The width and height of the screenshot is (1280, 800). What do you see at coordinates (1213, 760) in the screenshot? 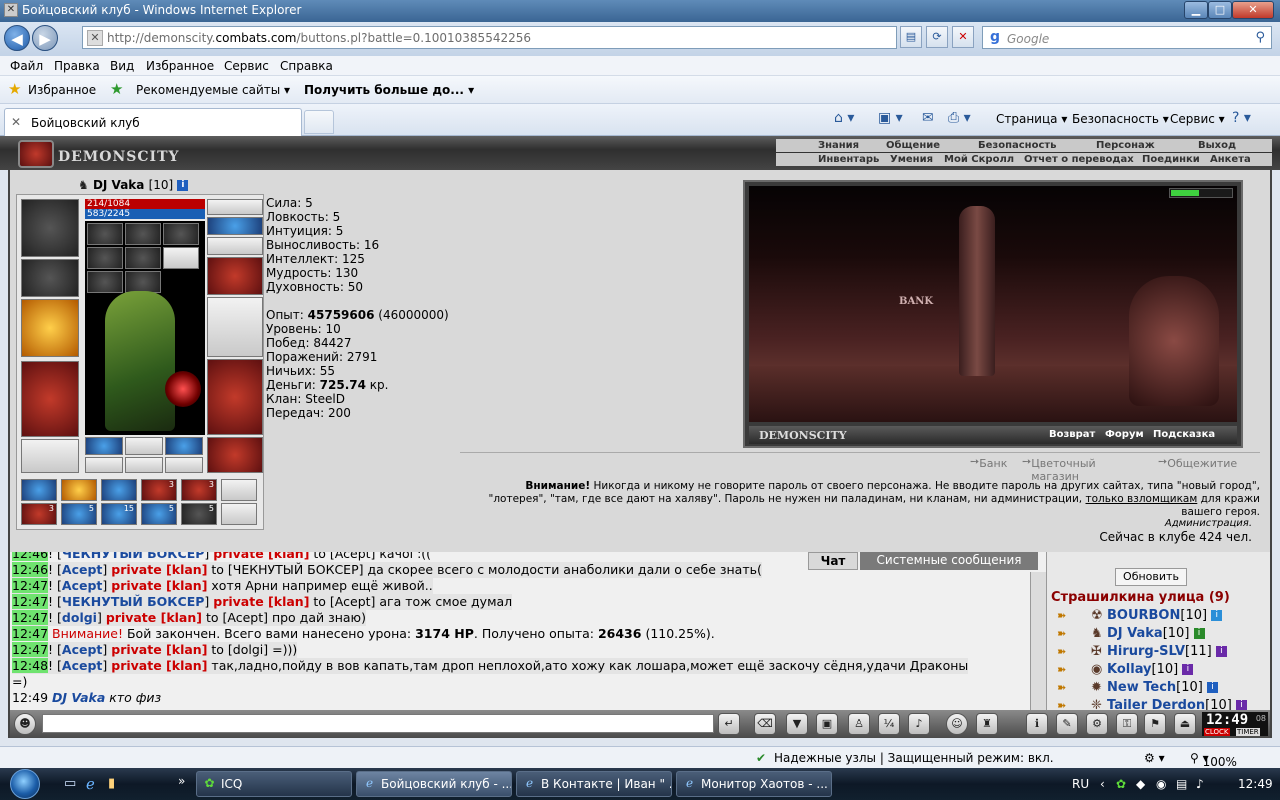
I see `zoom-level: ⚲ 100% ▾` at bounding box center [1213, 760].